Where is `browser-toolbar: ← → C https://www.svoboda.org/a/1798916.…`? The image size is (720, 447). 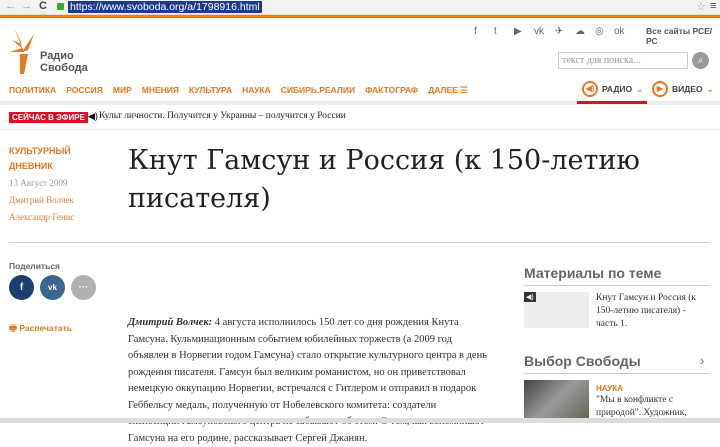 browser-toolbar: ← → C https://www.svoboda.org/a/1798916.… is located at coordinates (360, 7).